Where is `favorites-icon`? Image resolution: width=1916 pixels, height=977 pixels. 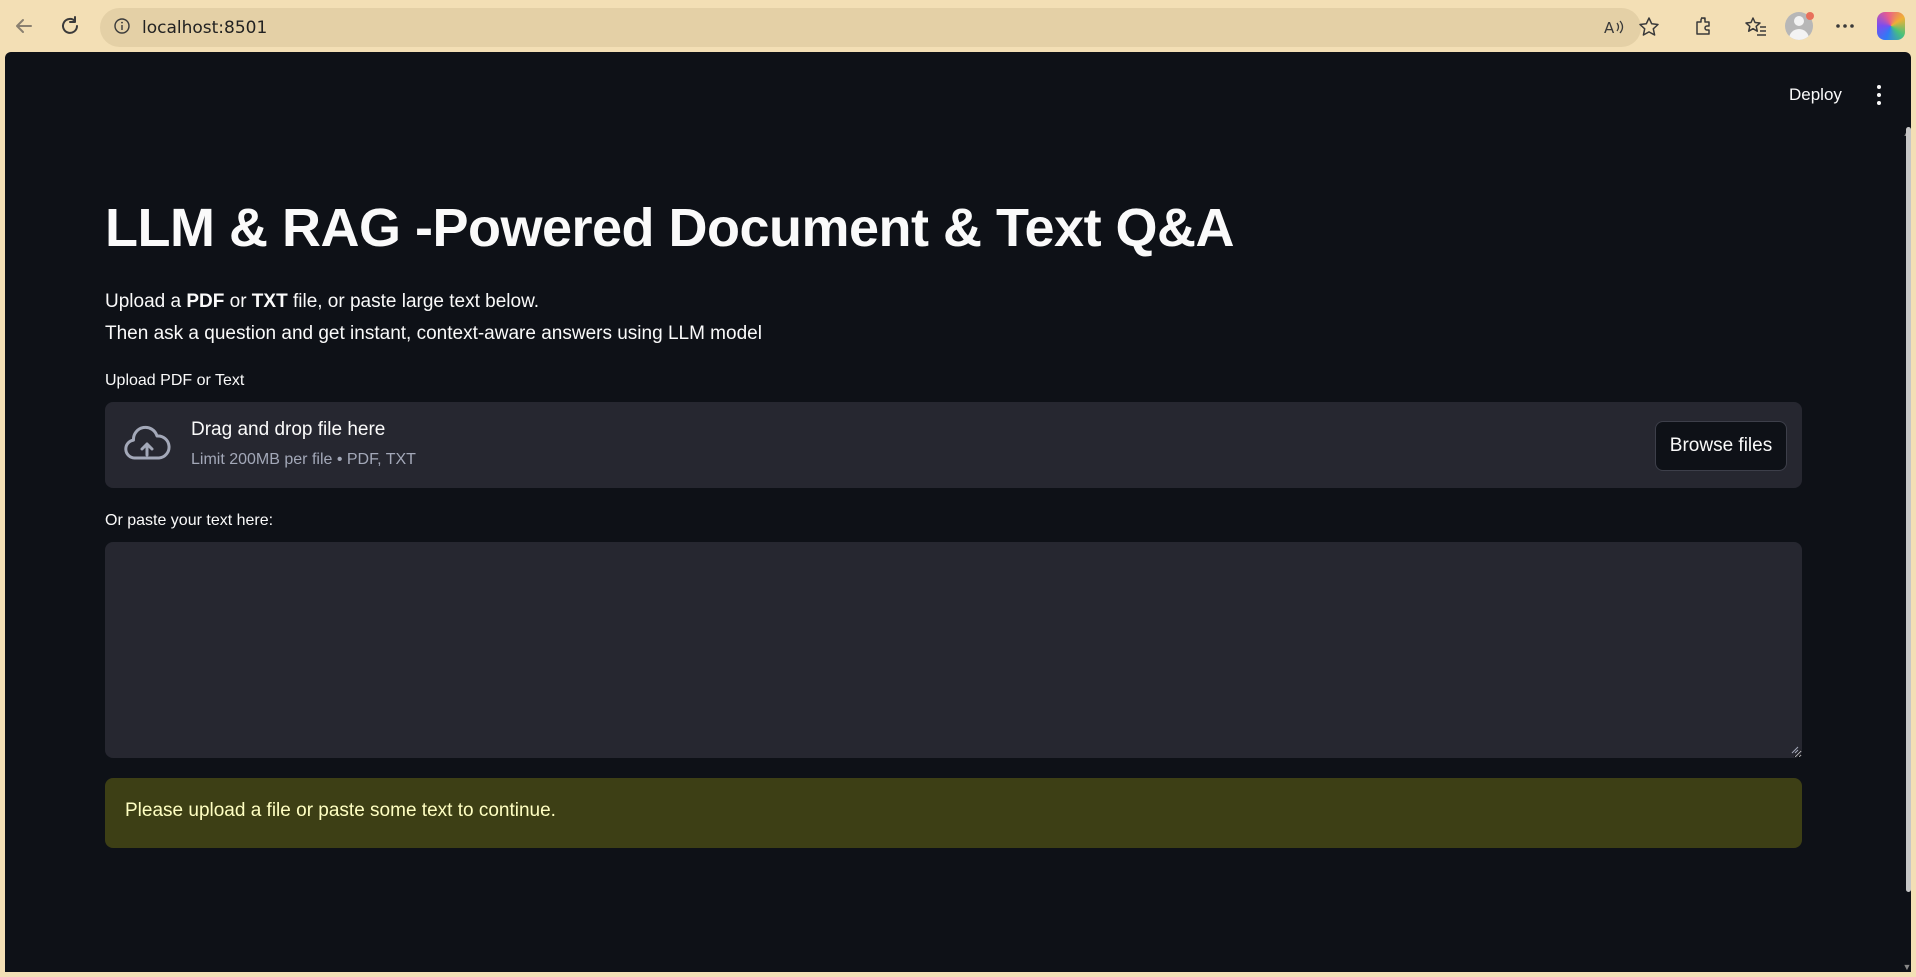 favorites-icon is located at coordinates (1756, 26).